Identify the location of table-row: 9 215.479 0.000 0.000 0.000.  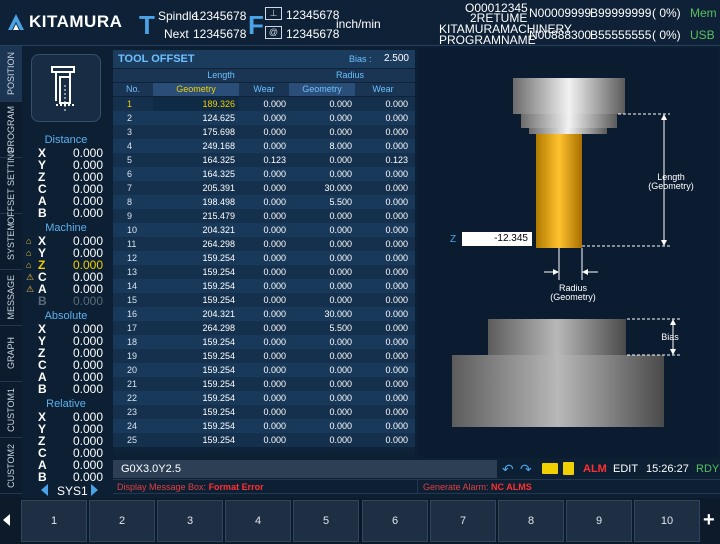
(264, 216).